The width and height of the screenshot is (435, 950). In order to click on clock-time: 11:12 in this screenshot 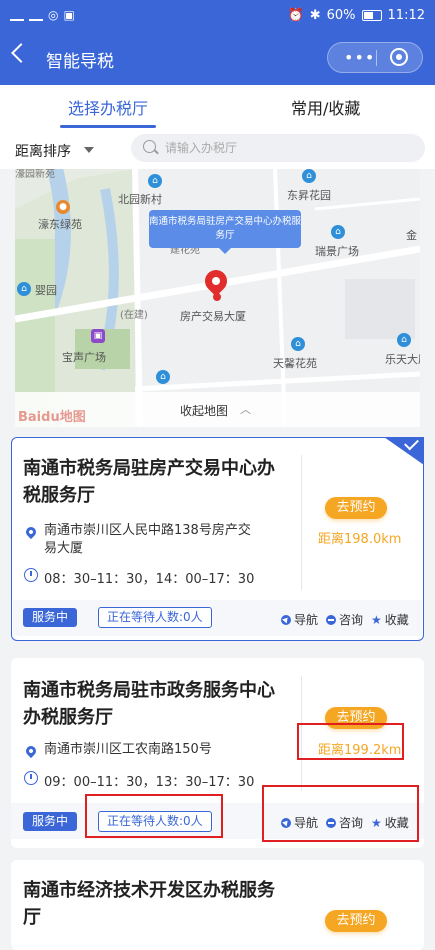, I will do `click(406, 15)`.